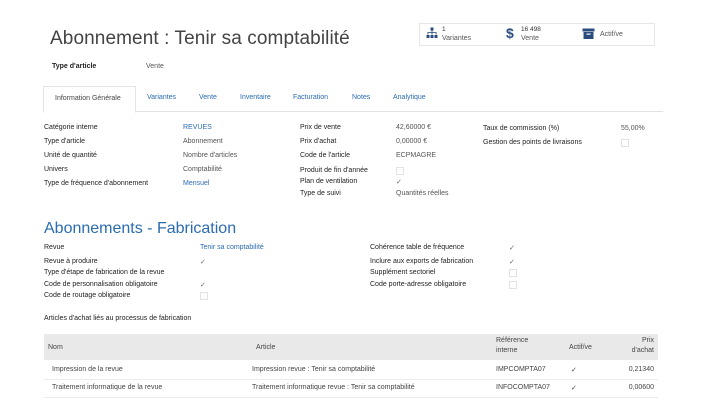  Describe the element at coordinates (196, 183) in the screenshot. I see `frequence-link: Mensuel` at that location.